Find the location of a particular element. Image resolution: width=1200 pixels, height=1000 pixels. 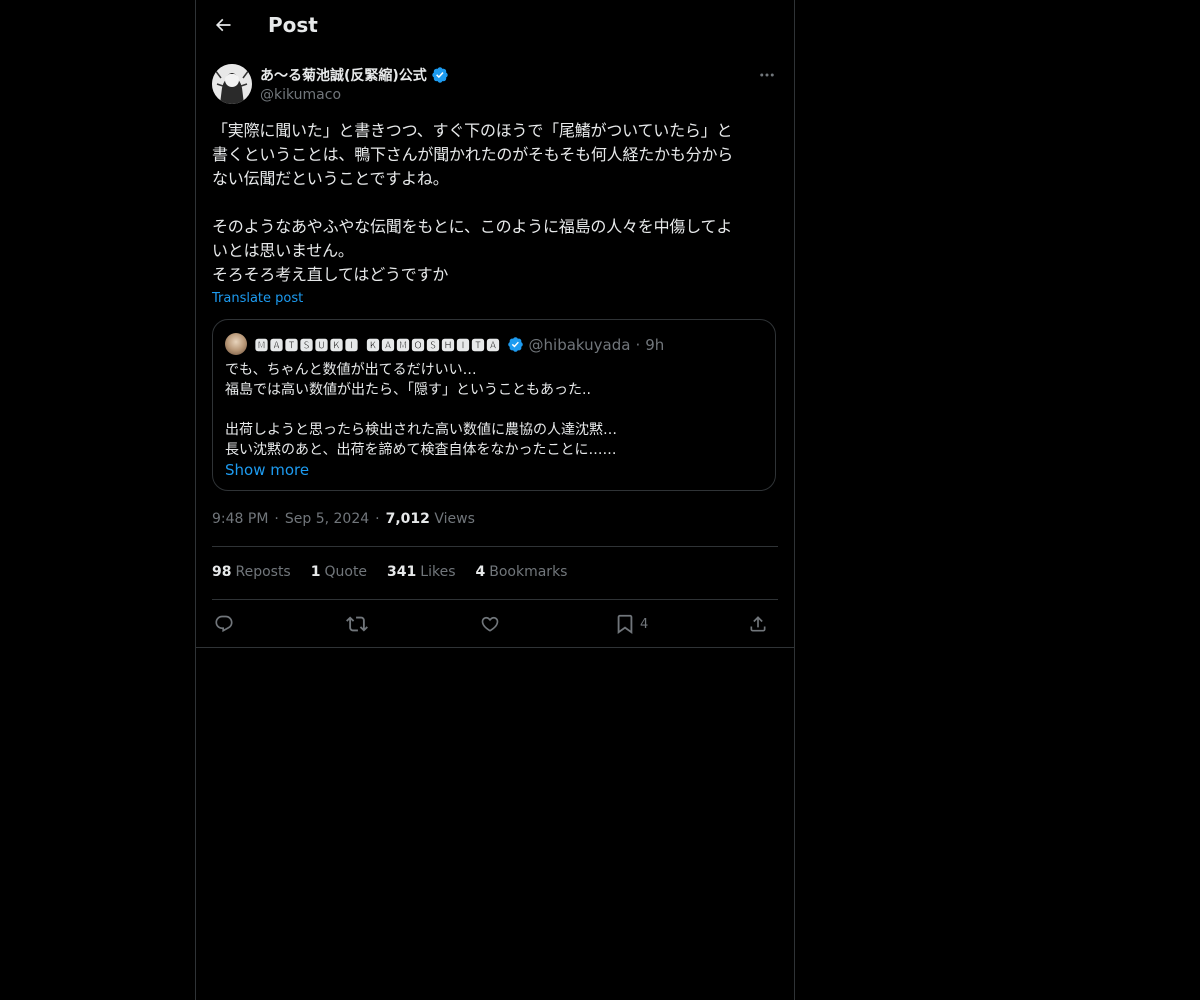

views-count: 7,012 is located at coordinates (407, 519).